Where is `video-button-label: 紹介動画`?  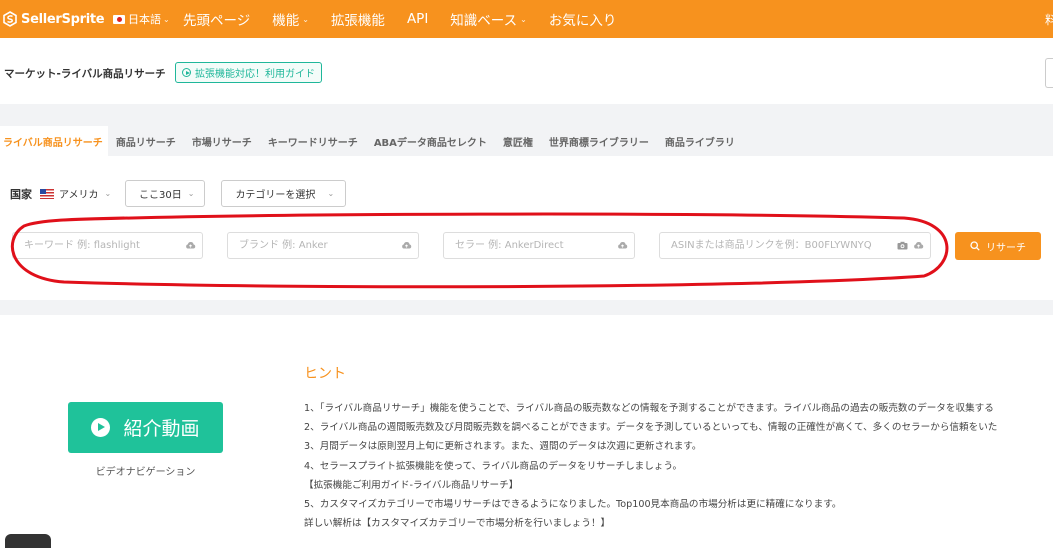 video-button-label: 紹介動画 is located at coordinates (161, 429).